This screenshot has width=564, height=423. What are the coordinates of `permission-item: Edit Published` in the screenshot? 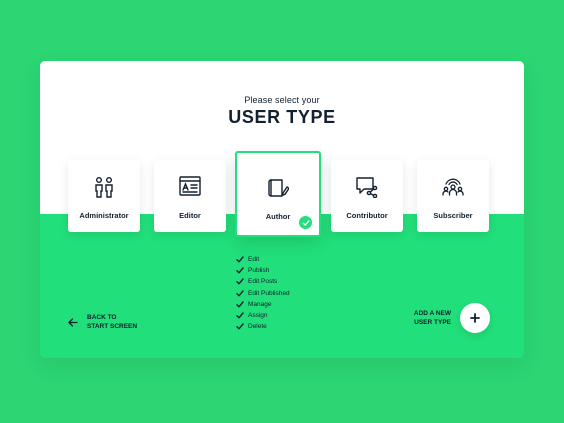 It's located at (263, 293).